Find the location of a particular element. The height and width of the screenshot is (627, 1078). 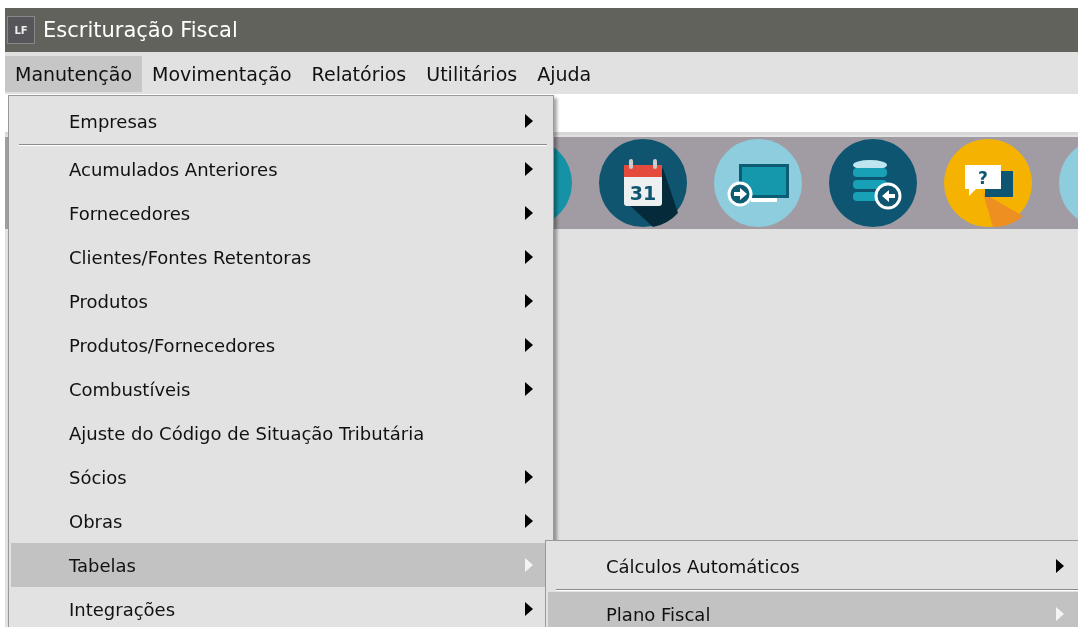

app-logo: LF is located at coordinates (21, 30).